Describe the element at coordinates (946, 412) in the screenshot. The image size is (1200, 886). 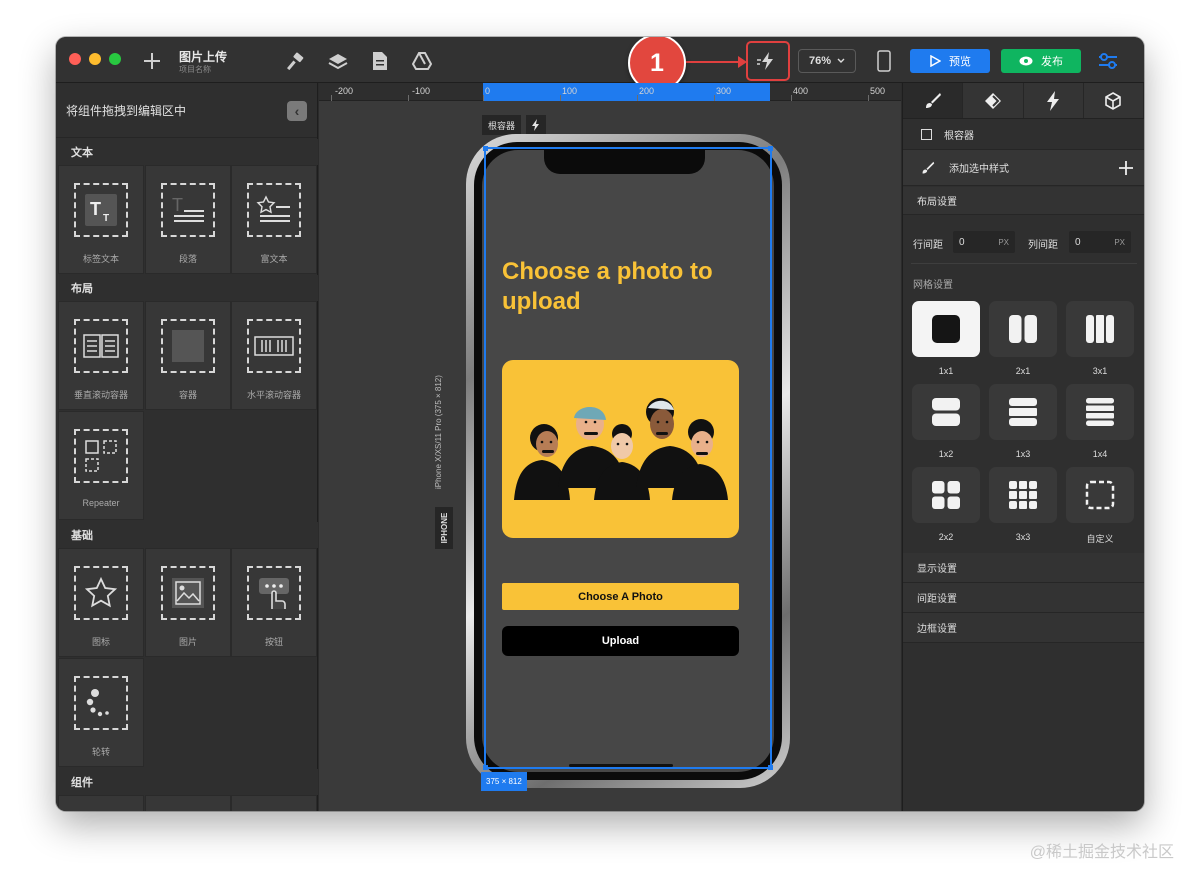
I see `grid-option-1x2` at that location.